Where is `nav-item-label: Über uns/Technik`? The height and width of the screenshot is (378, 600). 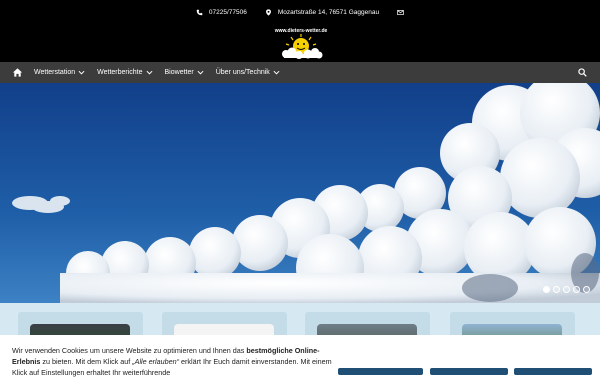
nav-item-label: Über uns/Technik is located at coordinates (242, 72).